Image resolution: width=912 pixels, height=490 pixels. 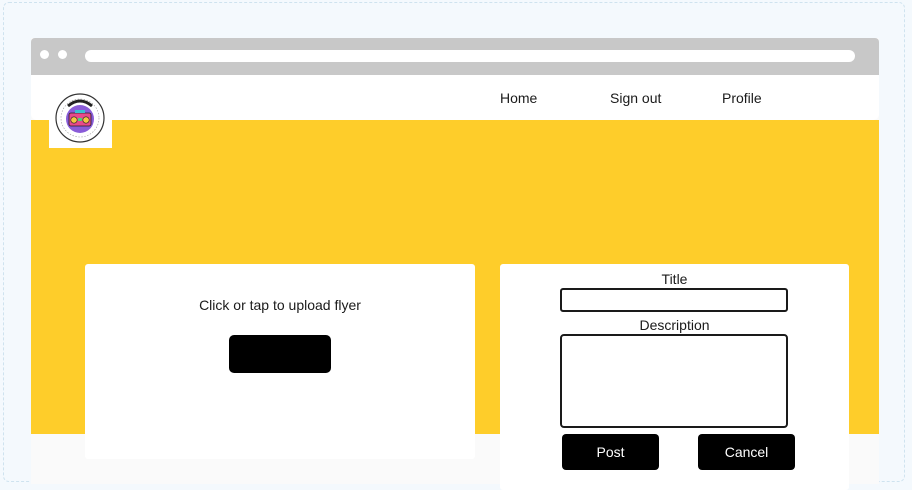 What do you see at coordinates (674, 300) in the screenshot?
I see `title-input` at bounding box center [674, 300].